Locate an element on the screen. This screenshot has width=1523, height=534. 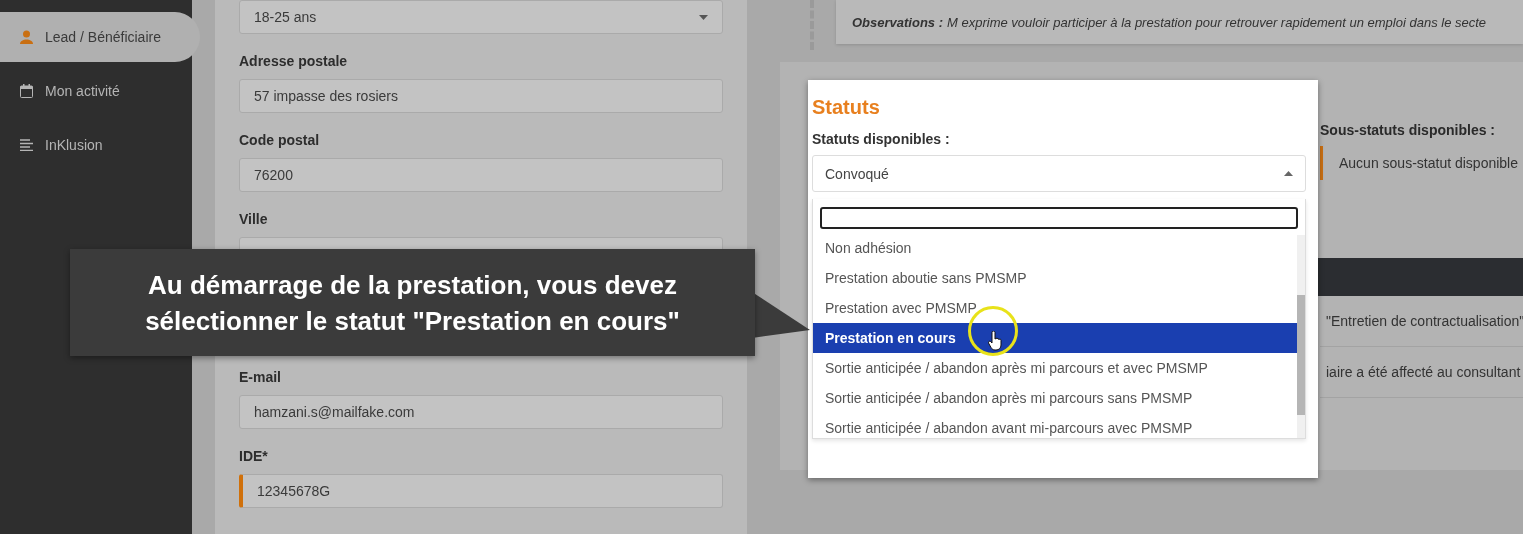
field-label: Adresse postale is located at coordinates (294, 61).